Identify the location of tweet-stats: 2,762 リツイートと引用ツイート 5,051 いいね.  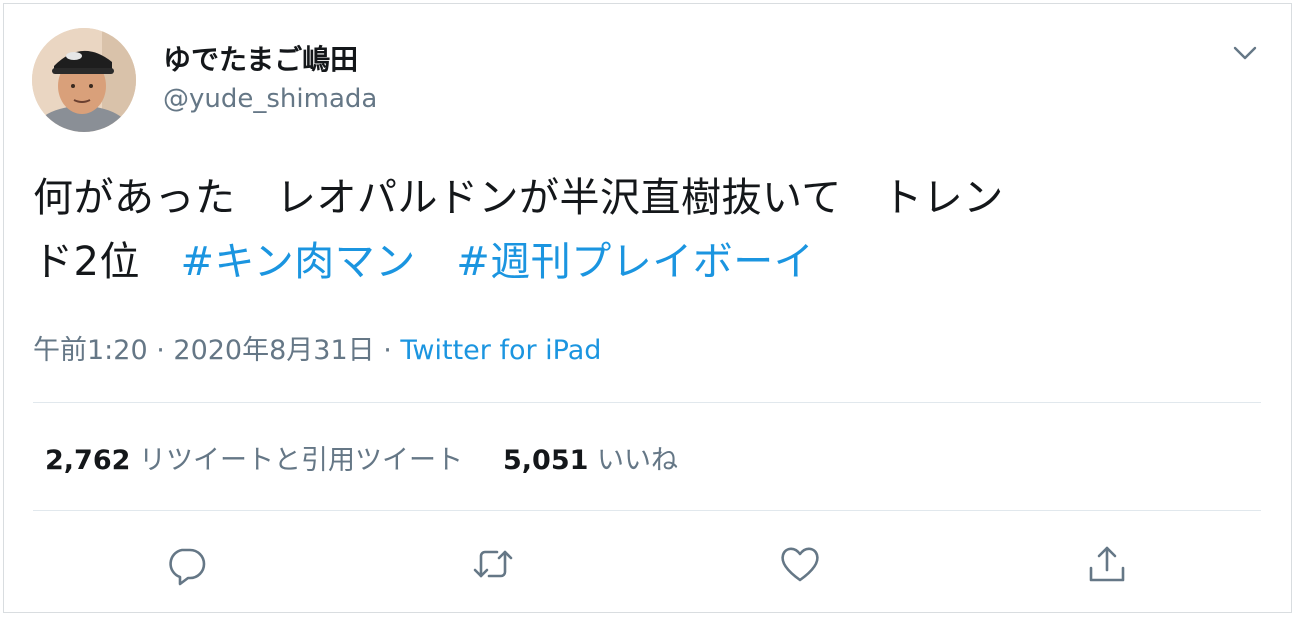
(361, 457).